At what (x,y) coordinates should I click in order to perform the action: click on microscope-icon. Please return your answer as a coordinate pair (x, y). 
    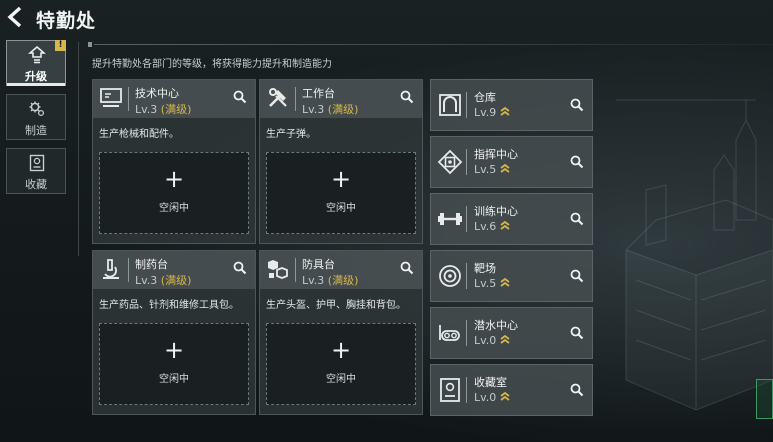
    Looking at the image, I should click on (111, 269).